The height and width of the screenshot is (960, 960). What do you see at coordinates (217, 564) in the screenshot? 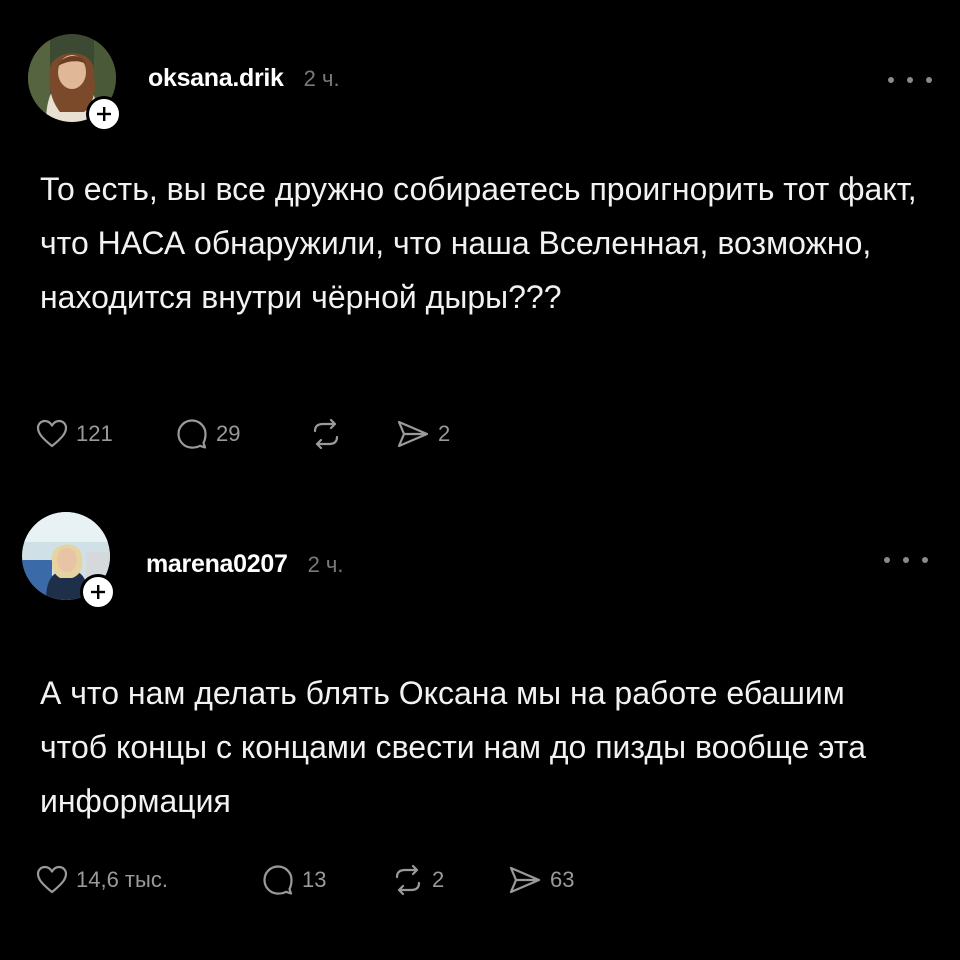
I see `username: marena0207` at bounding box center [217, 564].